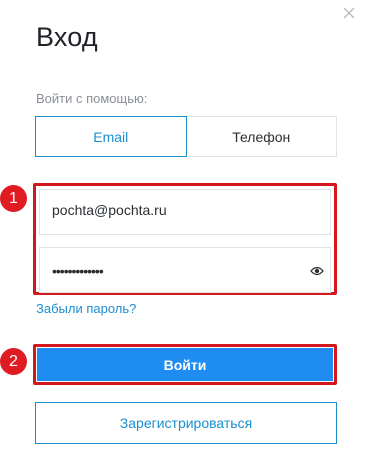 The width and height of the screenshot is (366, 453). What do you see at coordinates (13, 361) in the screenshot?
I see `step-marker-2: 2` at bounding box center [13, 361].